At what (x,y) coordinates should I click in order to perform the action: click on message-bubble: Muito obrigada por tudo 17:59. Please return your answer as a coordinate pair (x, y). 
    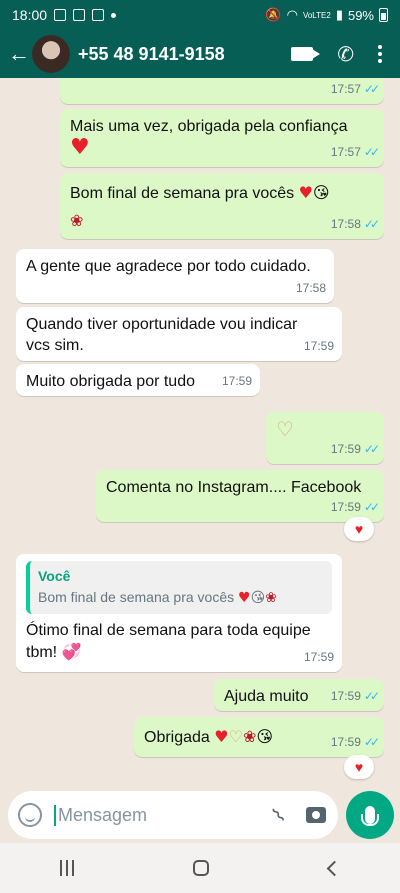
    Looking at the image, I should click on (138, 380).